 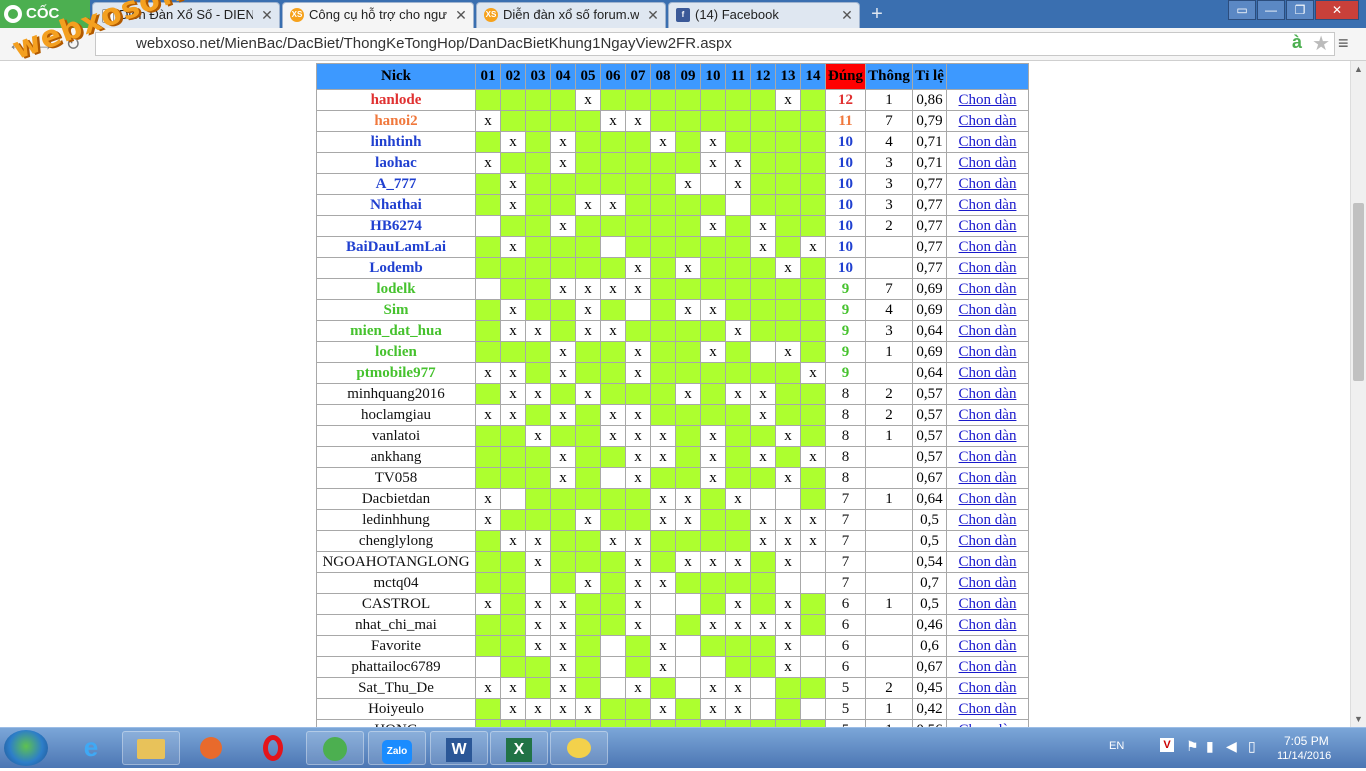 What do you see at coordinates (397, 748) in the screenshot?
I see `zalo-icon: Zalo` at bounding box center [397, 748].